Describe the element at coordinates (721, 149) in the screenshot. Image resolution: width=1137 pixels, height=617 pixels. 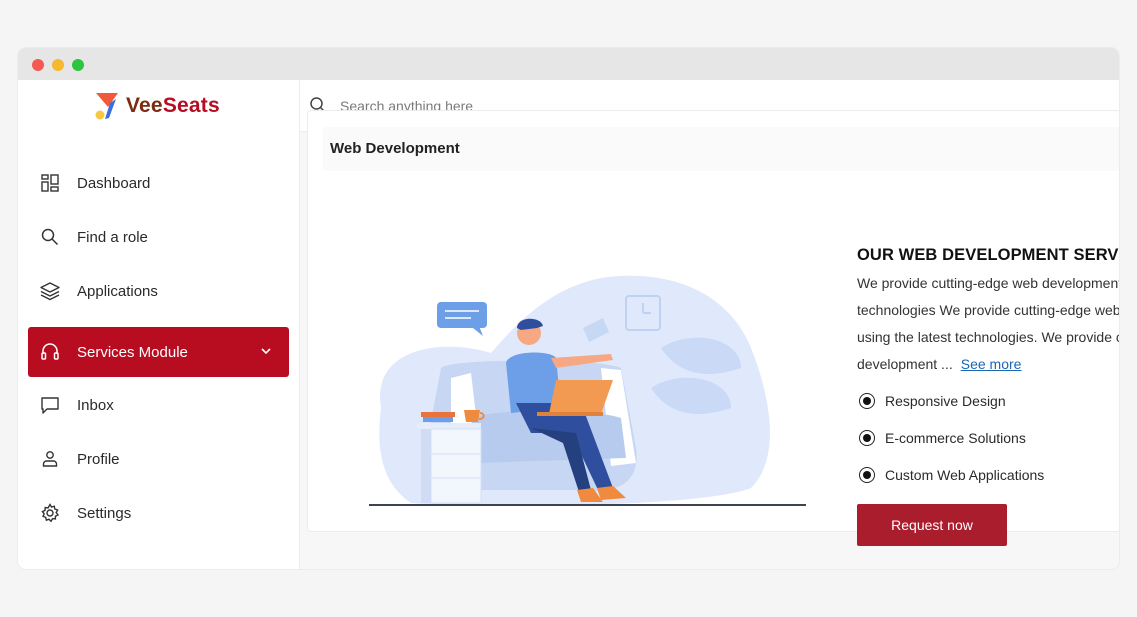
I see `card-header: Web Development` at that location.